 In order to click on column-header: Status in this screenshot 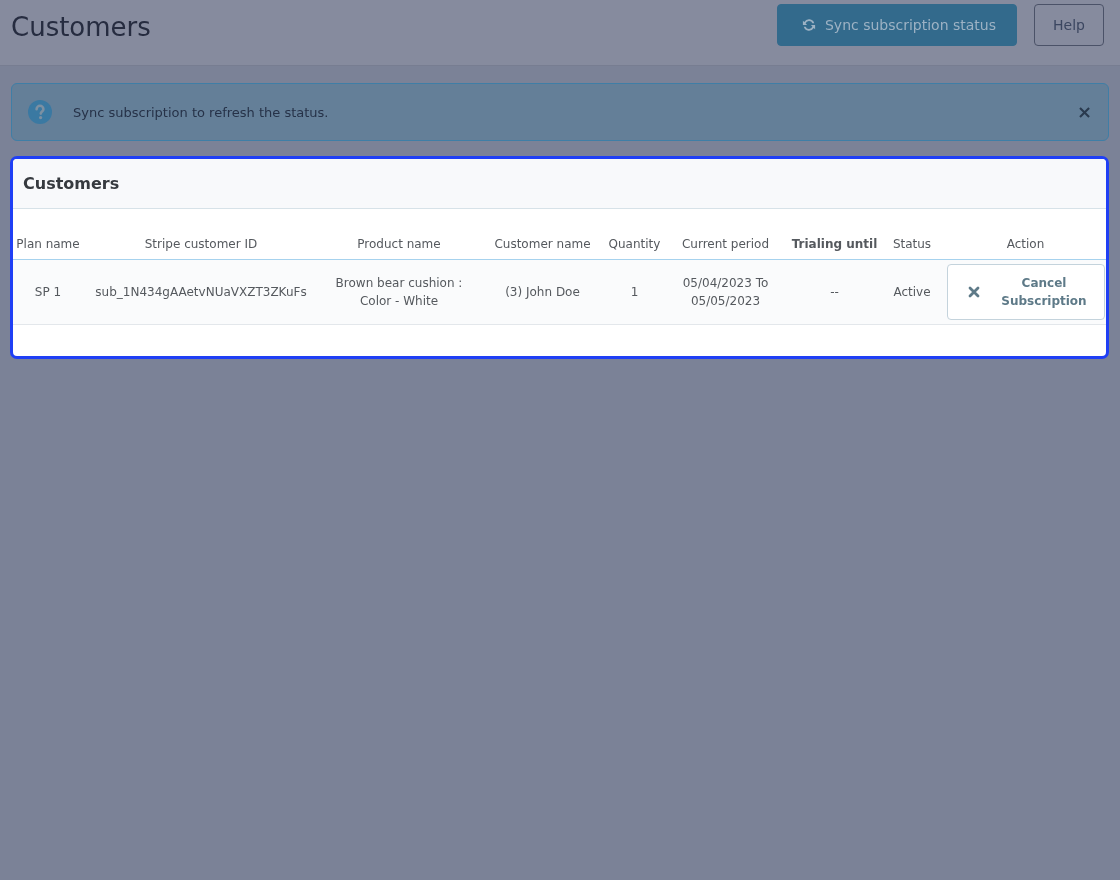, I will do `click(912, 244)`.